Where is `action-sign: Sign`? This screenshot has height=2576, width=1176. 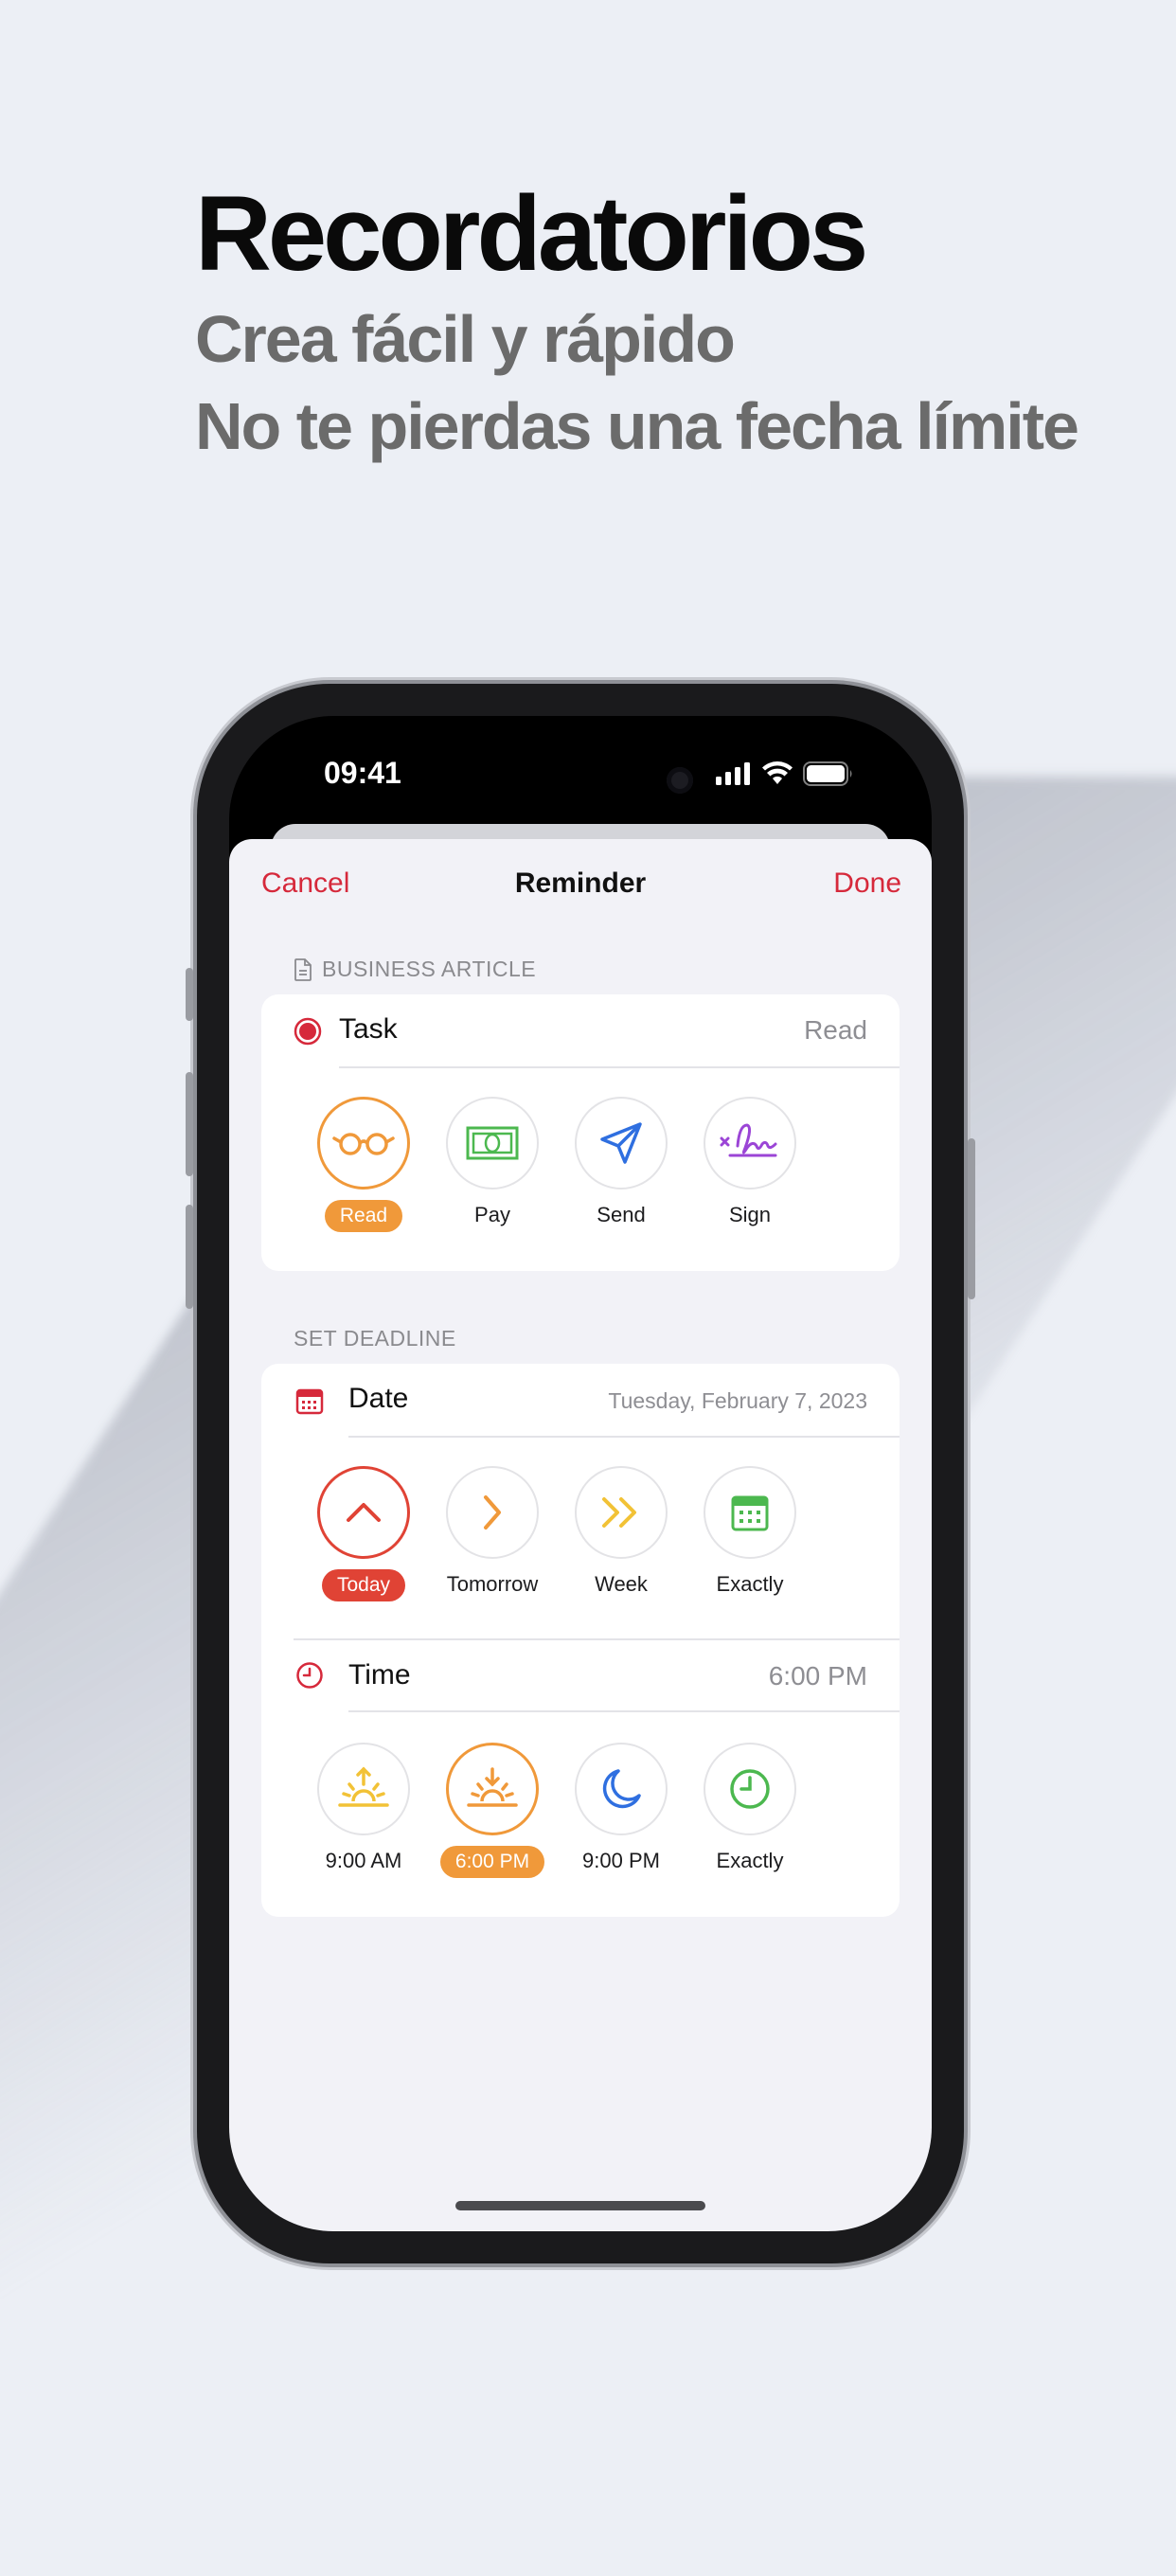
action-sign: Sign is located at coordinates (750, 1164).